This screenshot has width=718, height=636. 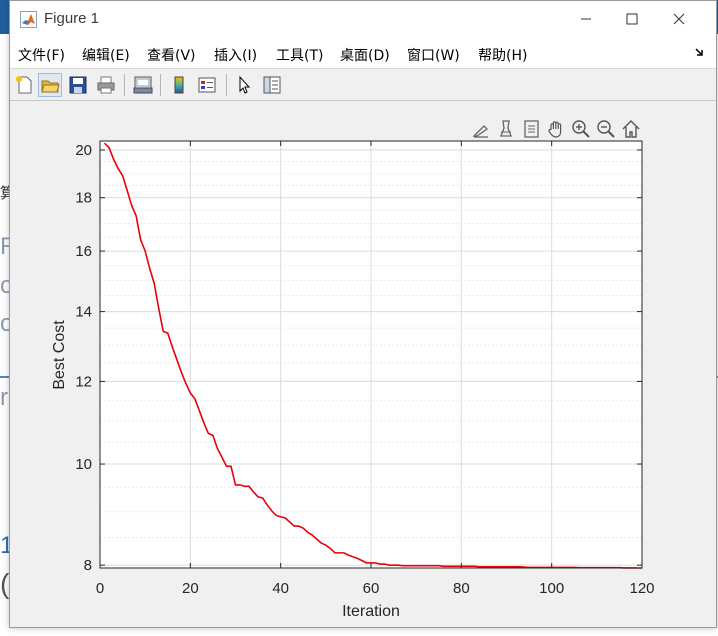 What do you see at coordinates (83, 251) in the screenshot?
I see `y-tick-label: 16` at bounding box center [83, 251].